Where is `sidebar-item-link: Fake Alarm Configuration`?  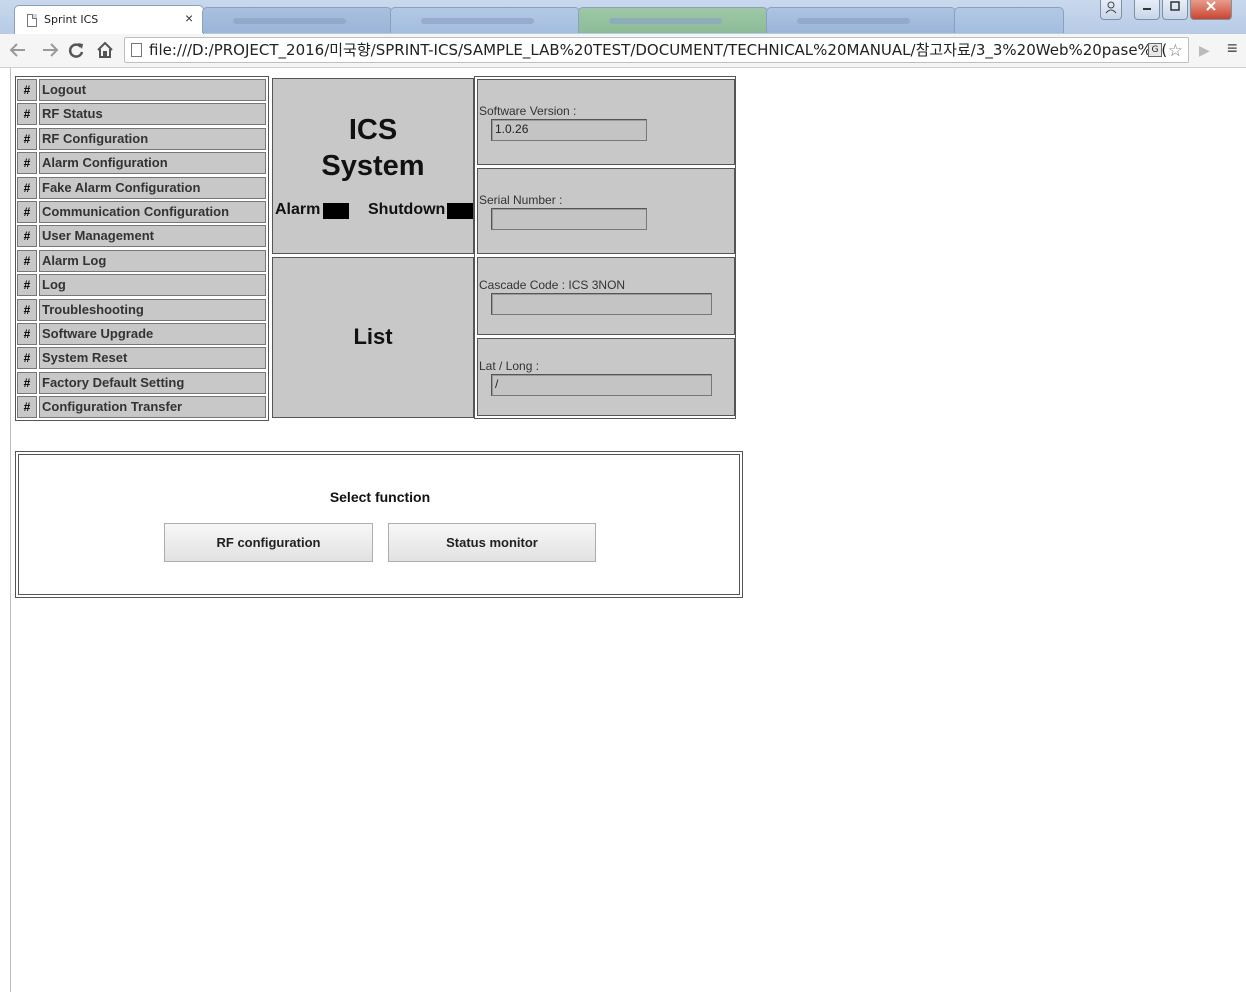 sidebar-item-link: Fake Alarm Configuration is located at coordinates (152, 187).